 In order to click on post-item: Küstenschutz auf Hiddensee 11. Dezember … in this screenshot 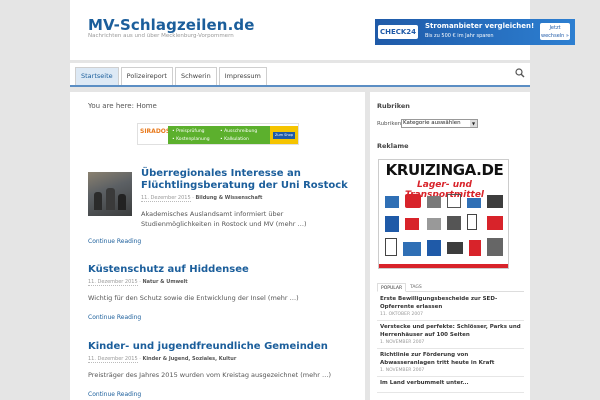, I will do `click(220, 292)`.